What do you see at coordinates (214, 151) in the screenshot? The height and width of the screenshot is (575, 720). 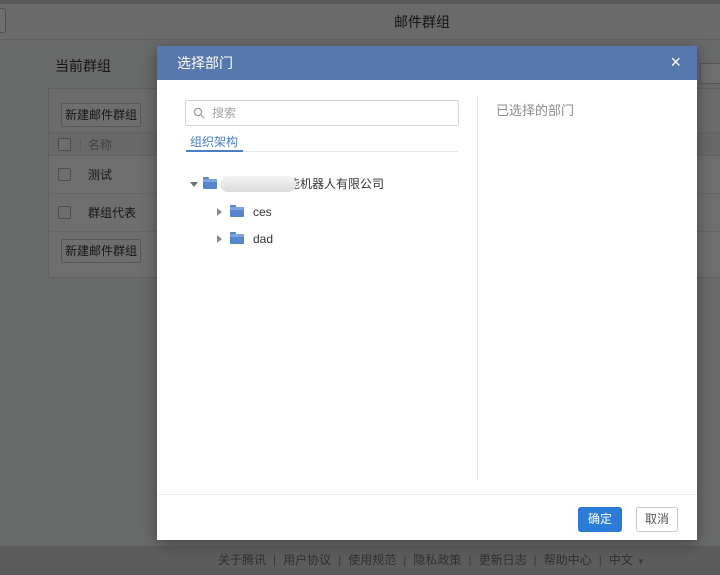 I see `tab-active-underline` at bounding box center [214, 151].